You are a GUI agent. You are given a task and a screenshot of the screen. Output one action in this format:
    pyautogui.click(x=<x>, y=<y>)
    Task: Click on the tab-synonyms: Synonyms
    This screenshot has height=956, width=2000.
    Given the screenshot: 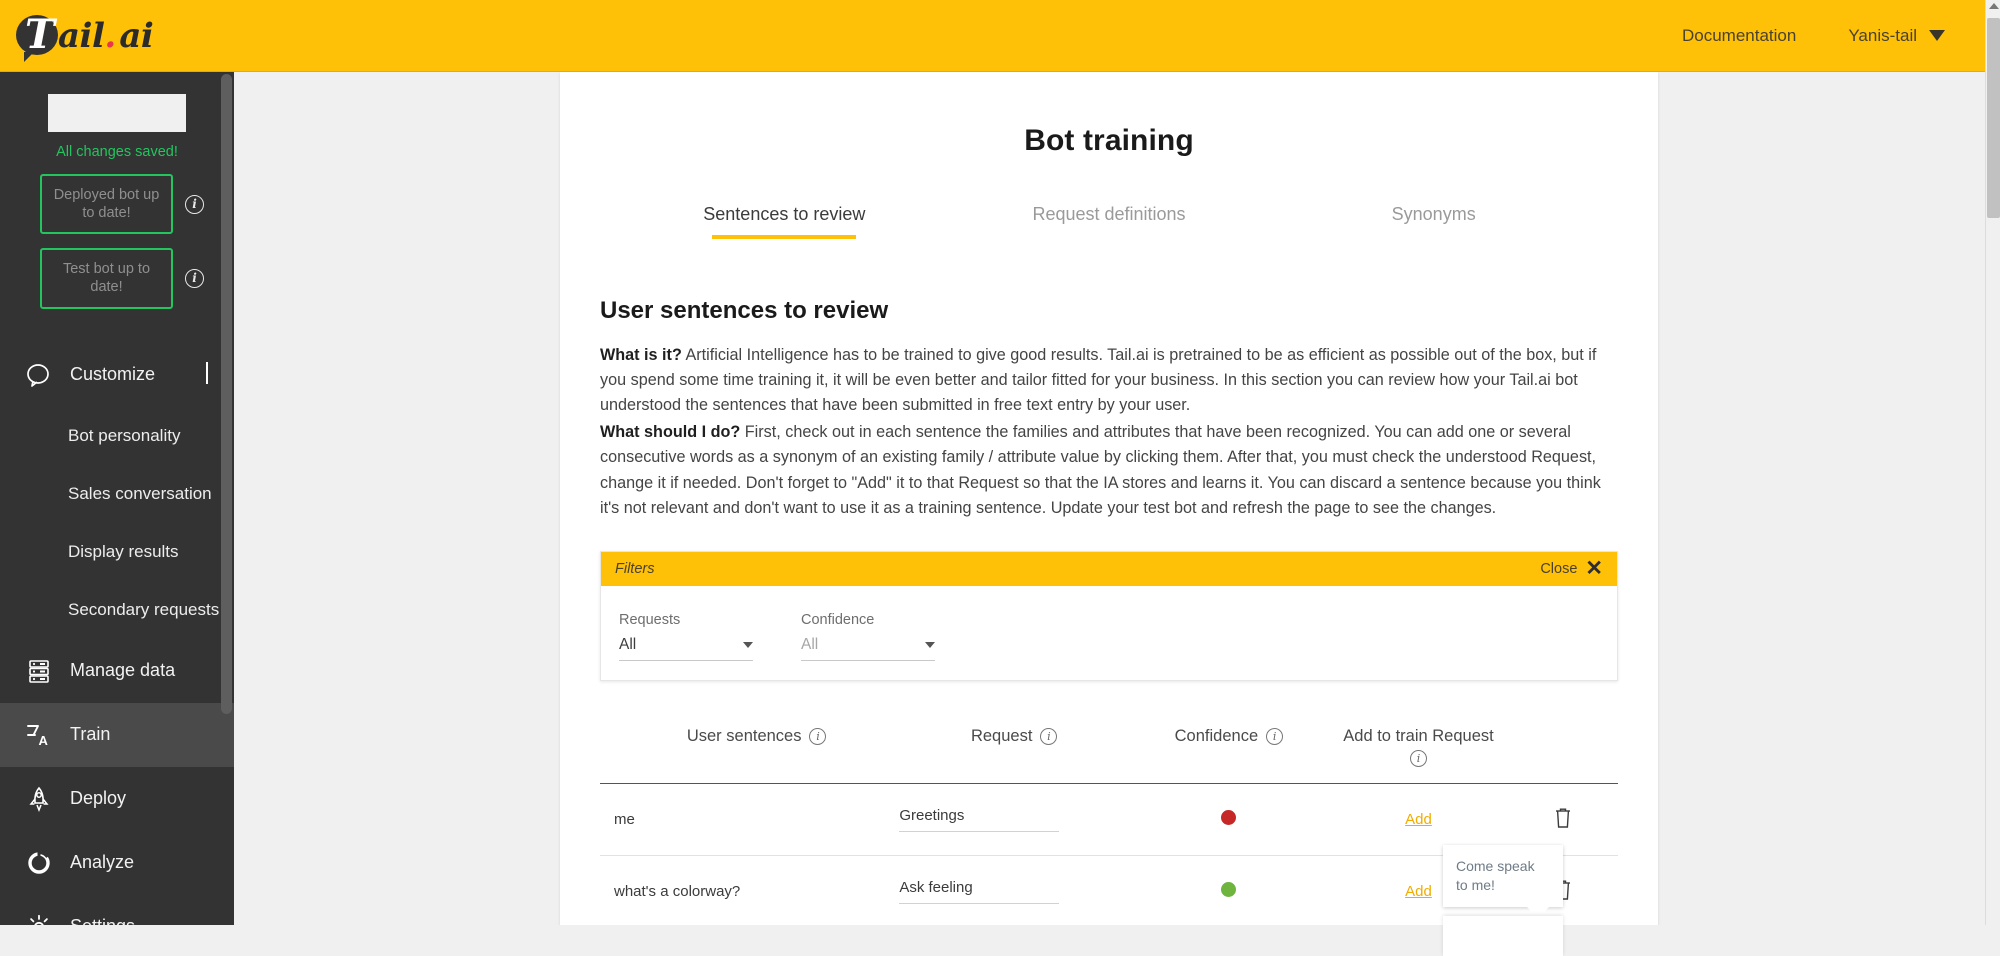 What is the action you would take?
    pyautogui.click(x=1433, y=221)
    